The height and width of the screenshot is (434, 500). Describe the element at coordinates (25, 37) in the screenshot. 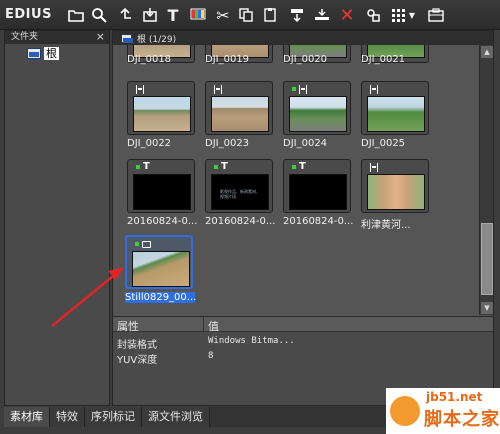

I see `folder-pane-title: 文件夹` at that location.